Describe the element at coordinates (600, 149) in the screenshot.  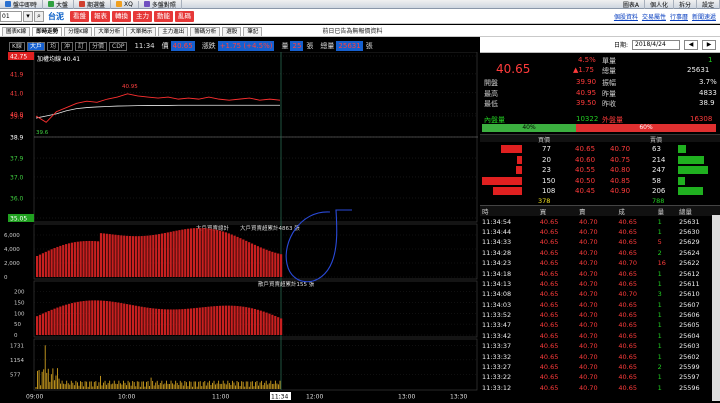
I see `book-row: 77 40.65 40.70 63` at that location.